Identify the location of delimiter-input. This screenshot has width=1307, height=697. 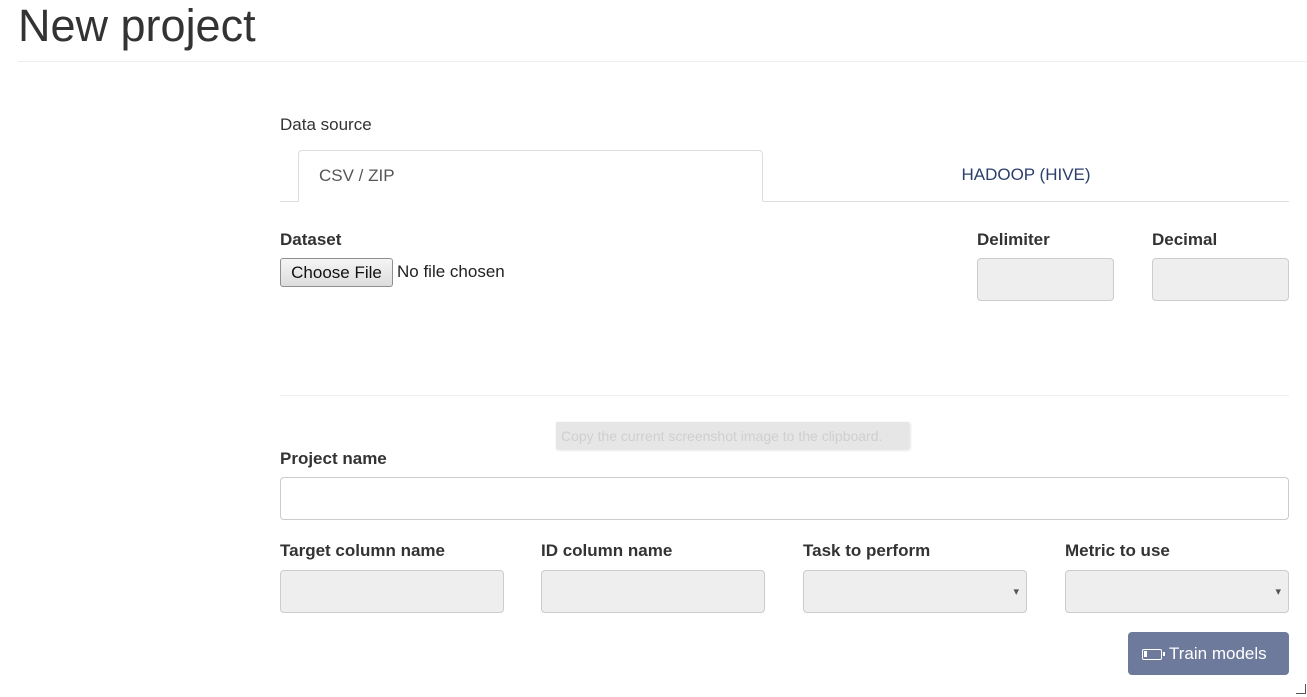
(1045, 279).